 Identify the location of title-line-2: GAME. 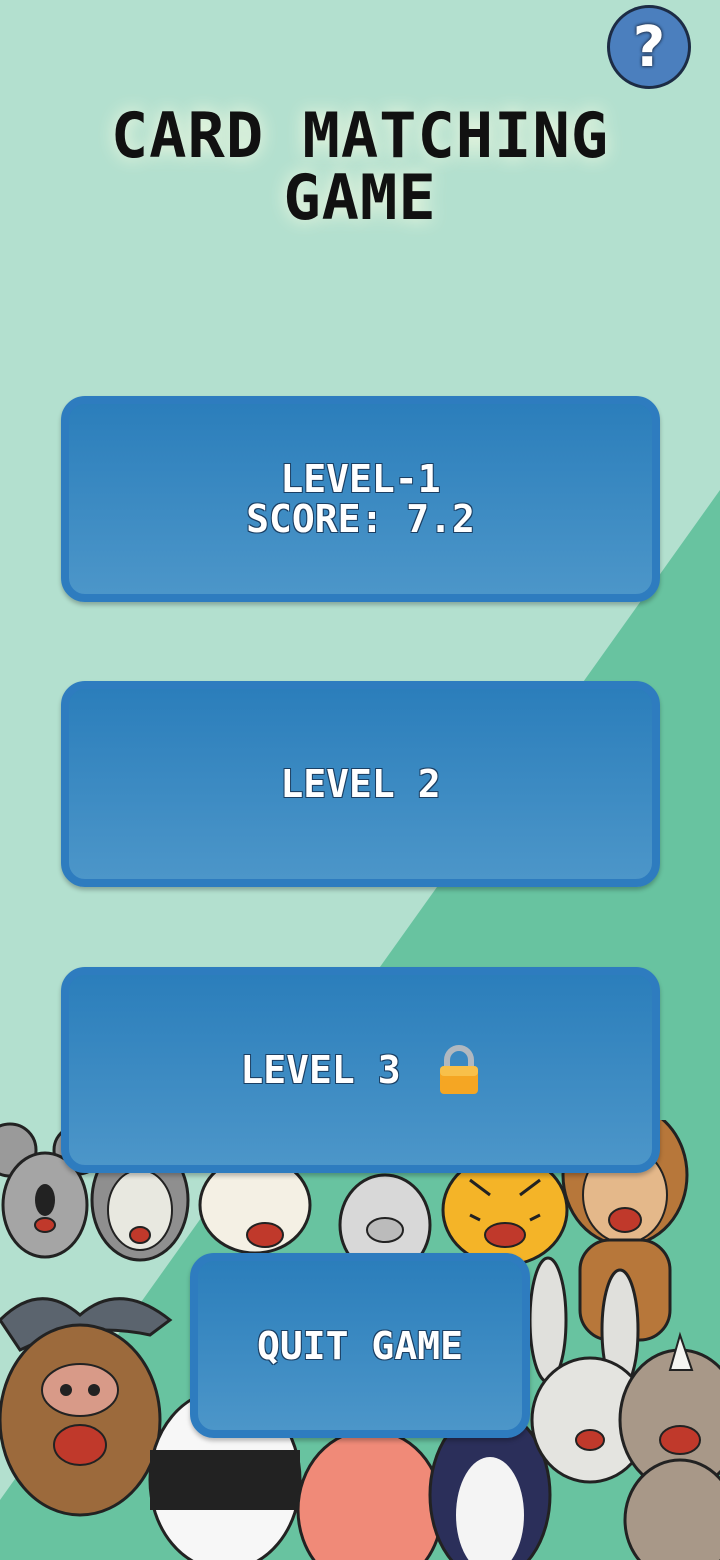
(360, 197).